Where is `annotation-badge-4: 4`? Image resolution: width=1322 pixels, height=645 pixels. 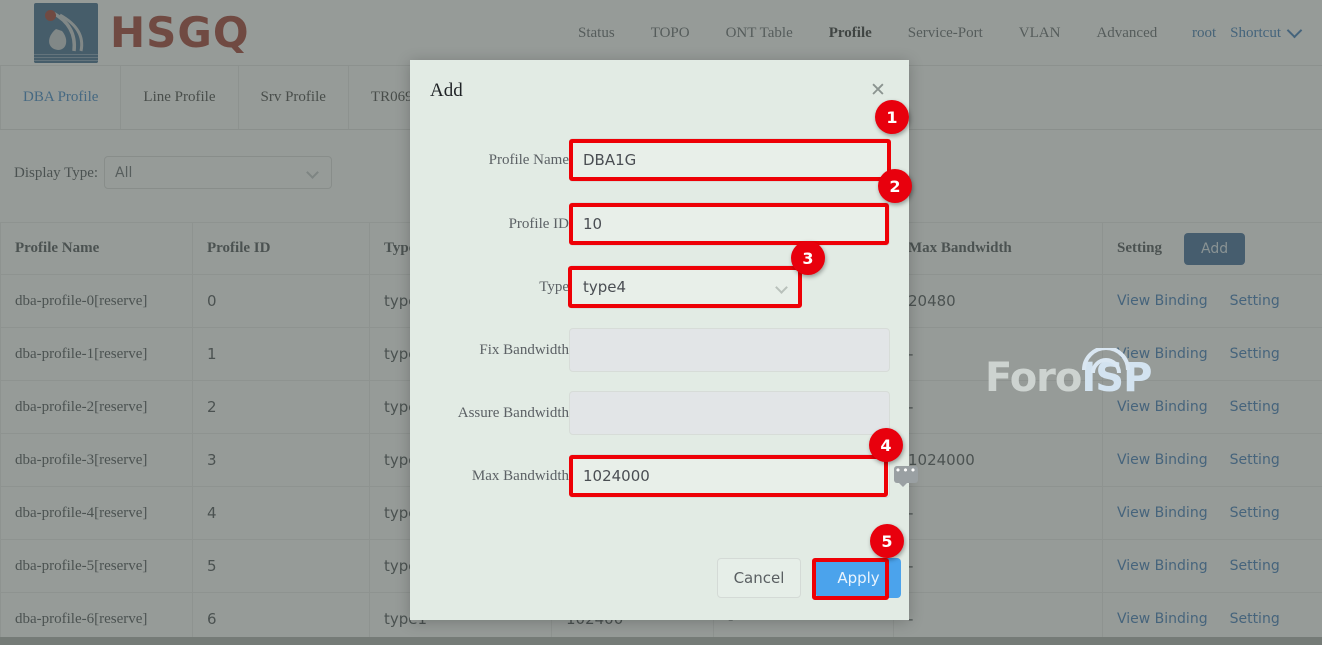 annotation-badge-4: 4 is located at coordinates (886, 445).